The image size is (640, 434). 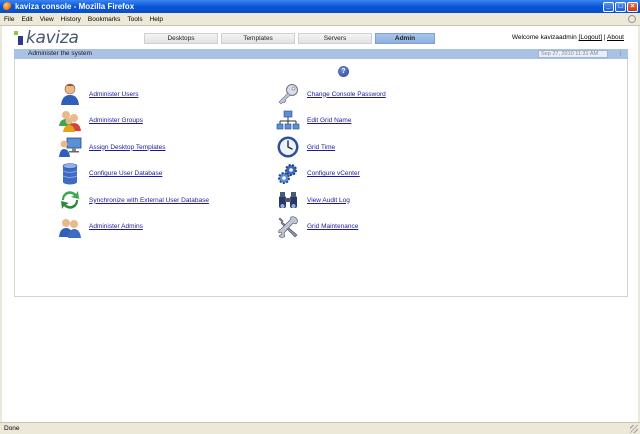 I want to click on grid-maintenance-link: Grid Maintenance, so click(x=332, y=226).